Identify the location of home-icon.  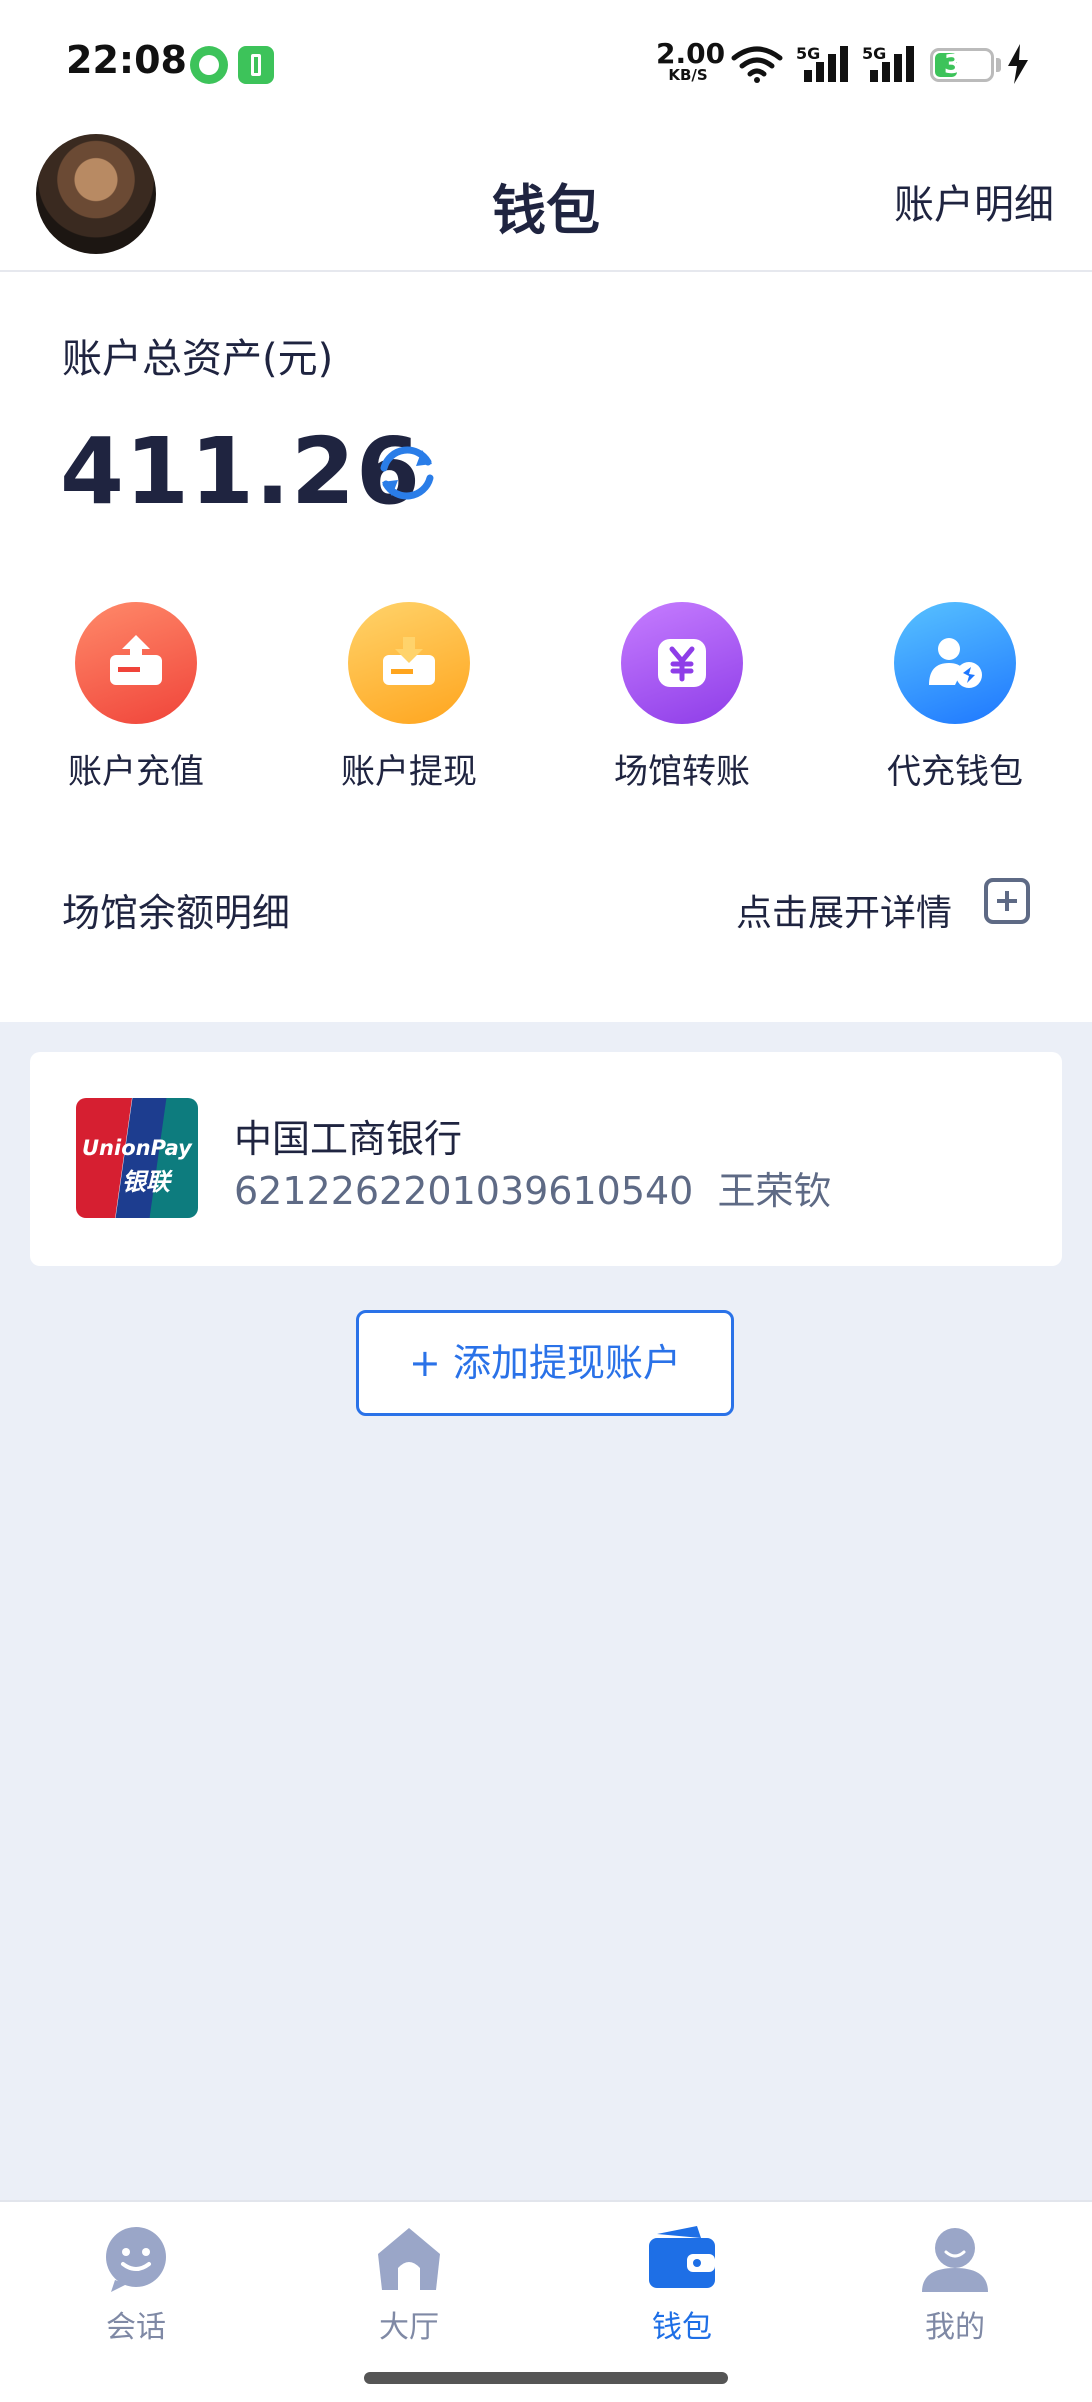
(409, 2259).